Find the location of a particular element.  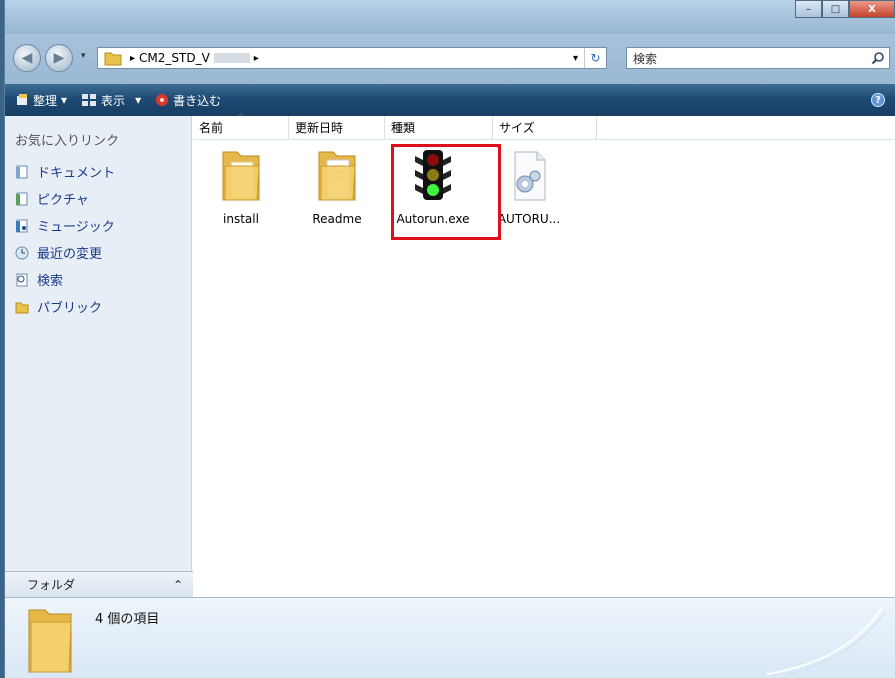

column-date-label: 更新日時 is located at coordinates (319, 128).